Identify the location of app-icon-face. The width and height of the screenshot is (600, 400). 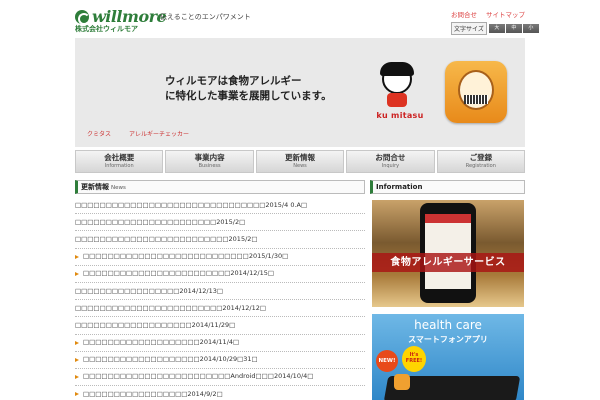
(476, 90).